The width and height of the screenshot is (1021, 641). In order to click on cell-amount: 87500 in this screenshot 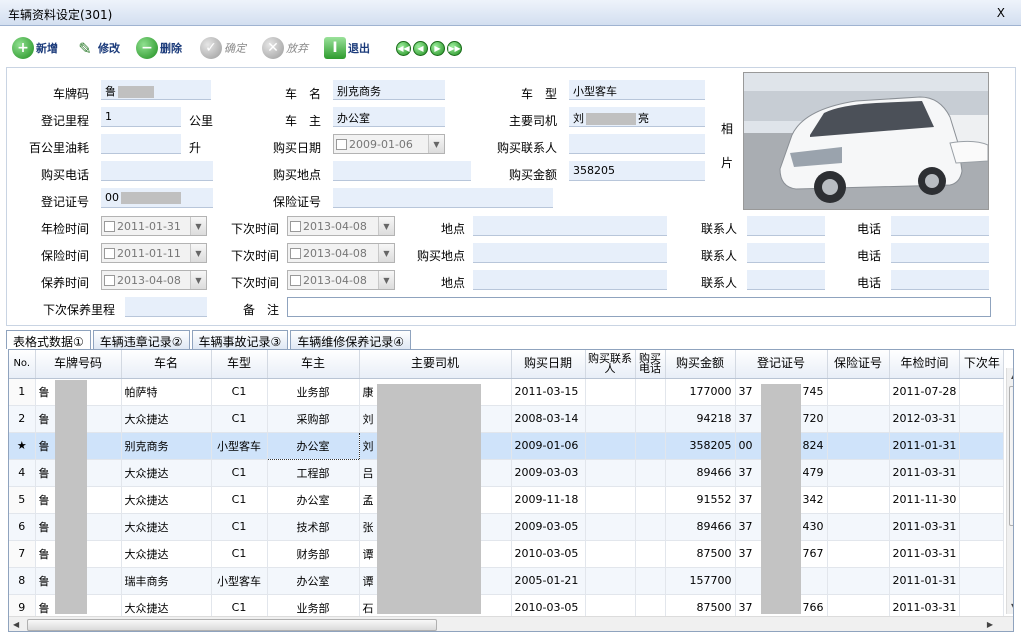, I will do `click(700, 554)`.